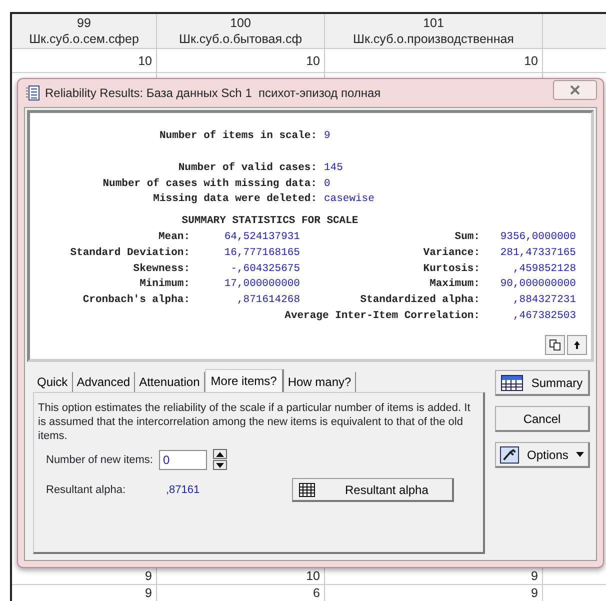 The image size is (606, 601). Describe the element at coordinates (129, 253) in the screenshot. I see `output-label: Standard Deviation:` at that location.